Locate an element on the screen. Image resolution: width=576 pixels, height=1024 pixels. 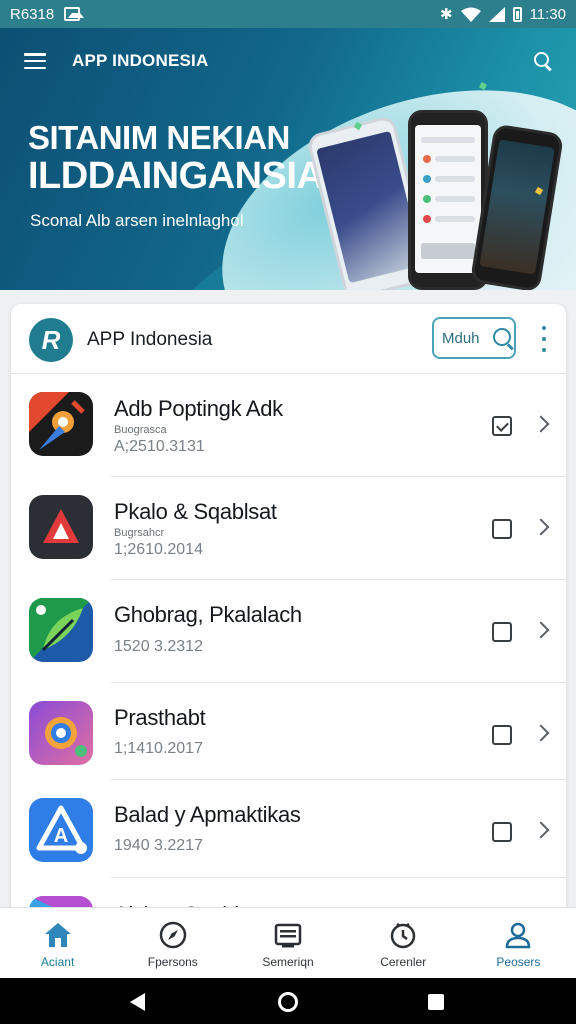
nav-item-profile: Peosers is located at coordinates (518, 943).